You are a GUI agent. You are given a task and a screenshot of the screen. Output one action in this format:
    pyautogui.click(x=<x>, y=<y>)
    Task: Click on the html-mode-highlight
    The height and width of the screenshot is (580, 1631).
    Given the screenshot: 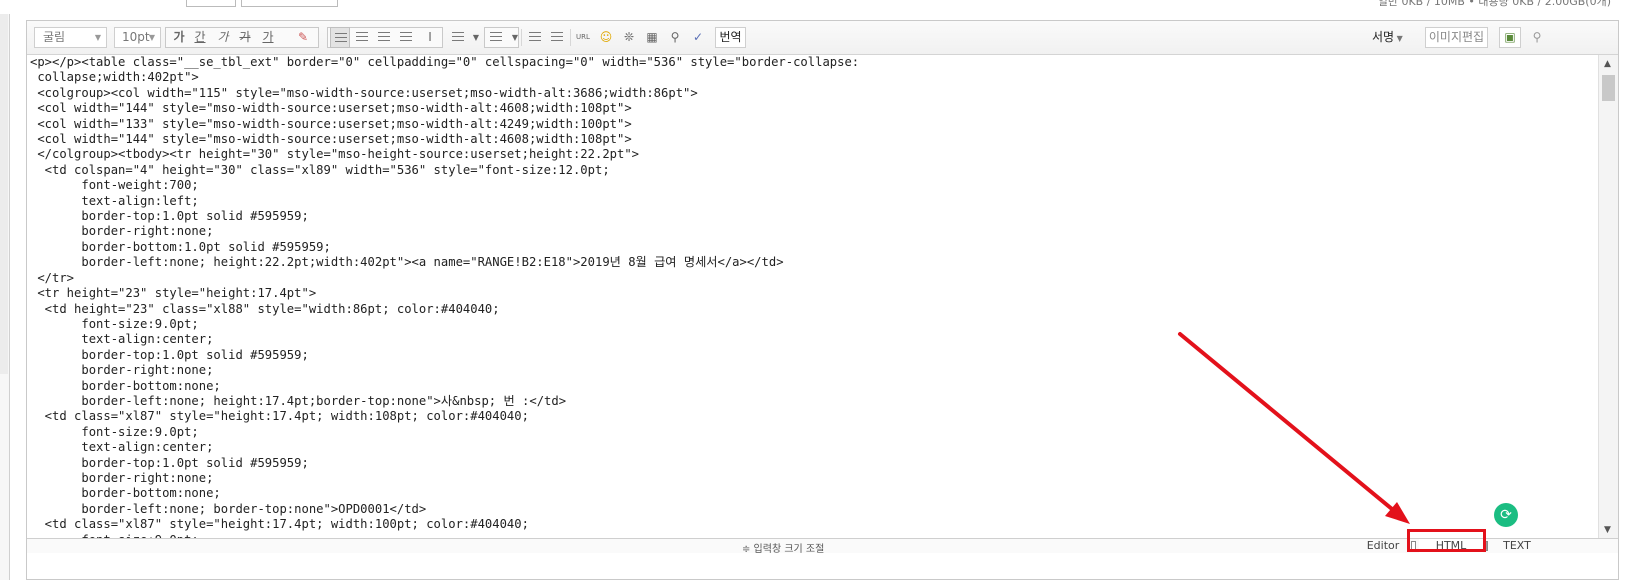 What is the action you would take?
    pyautogui.click(x=1446, y=540)
    